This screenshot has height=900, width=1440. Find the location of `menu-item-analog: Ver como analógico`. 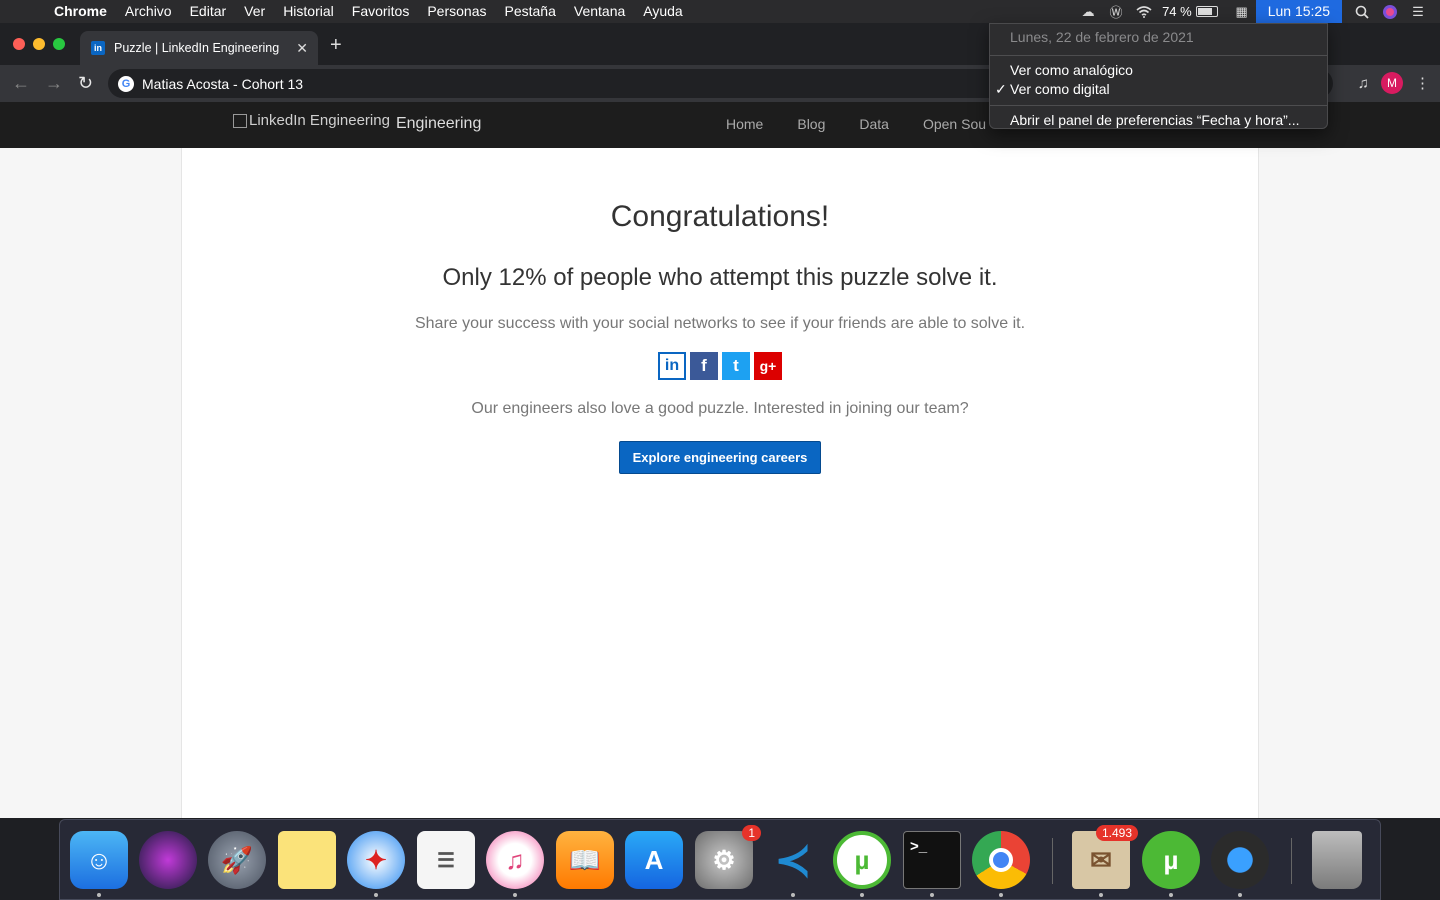

menu-item-analog: Ver como analógico is located at coordinates (1158, 70).